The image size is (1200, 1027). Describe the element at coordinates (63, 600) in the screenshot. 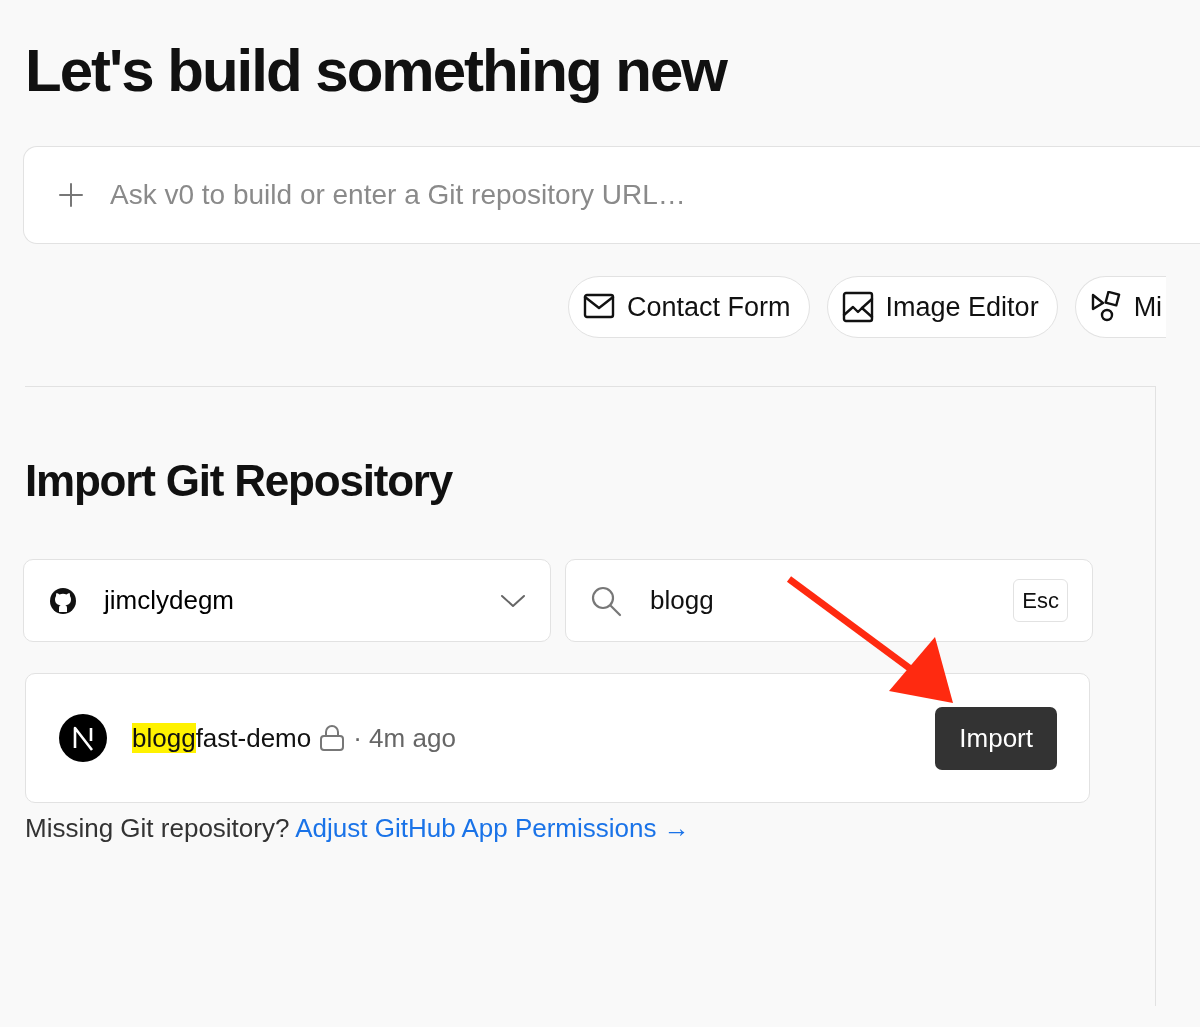

I see `github-icon` at that location.